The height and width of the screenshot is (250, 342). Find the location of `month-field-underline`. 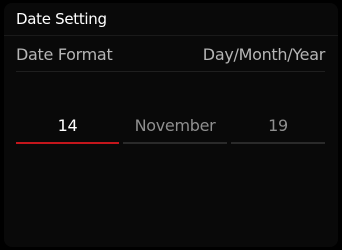

month-field-underline is located at coordinates (175, 143).